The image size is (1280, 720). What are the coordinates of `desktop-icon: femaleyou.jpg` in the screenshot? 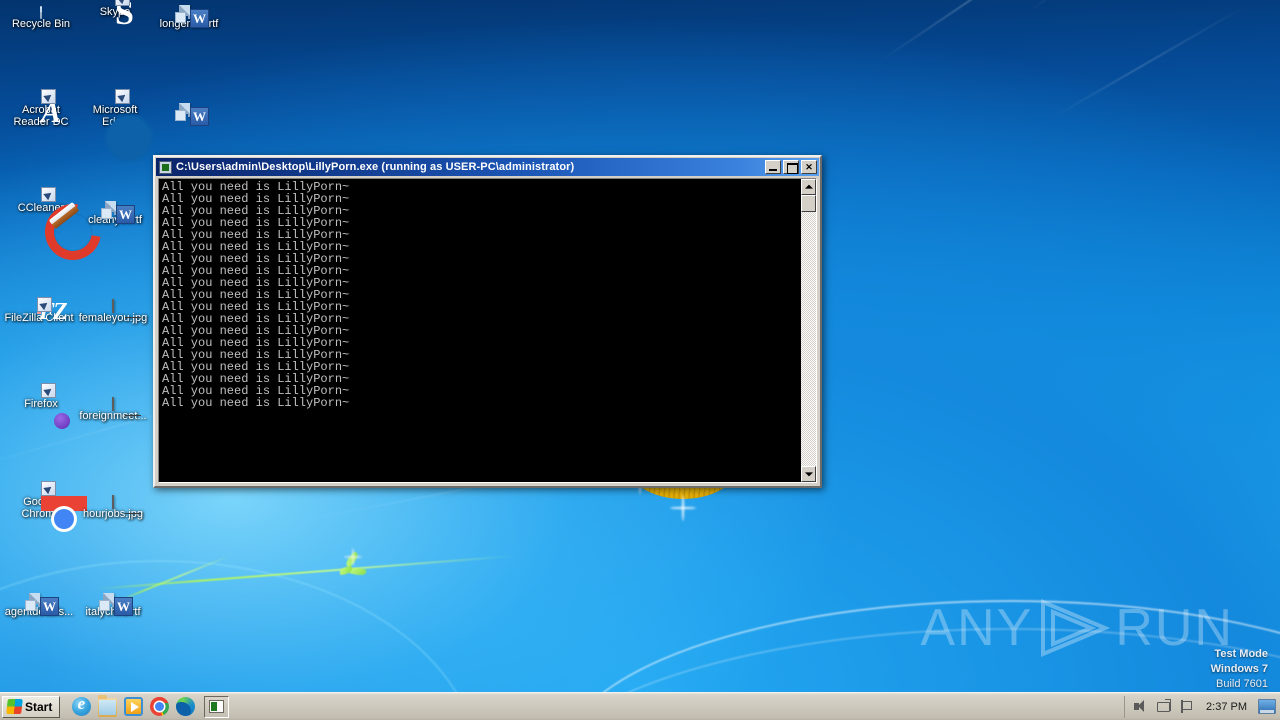 It's located at (113, 311).